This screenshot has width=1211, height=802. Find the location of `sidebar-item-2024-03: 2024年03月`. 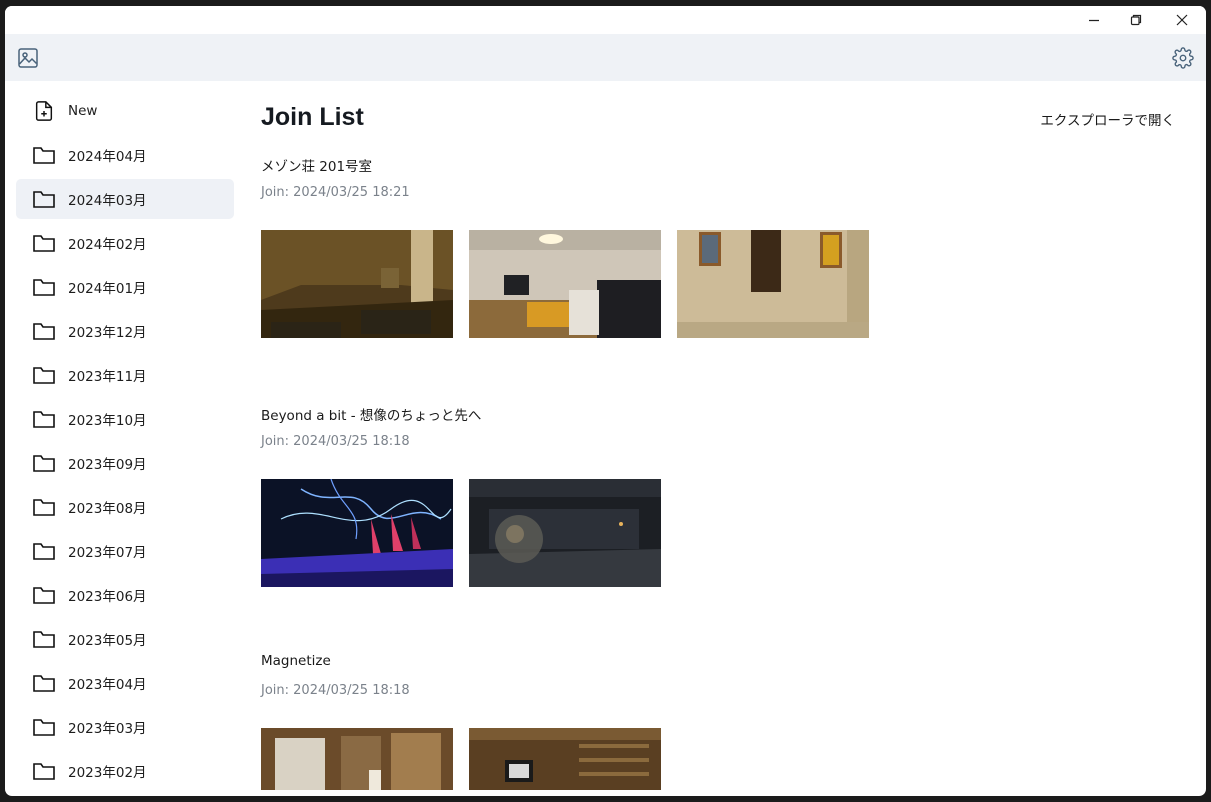

sidebar-item-2024-03: 2024年03月 is located at coordinates (125, 199).